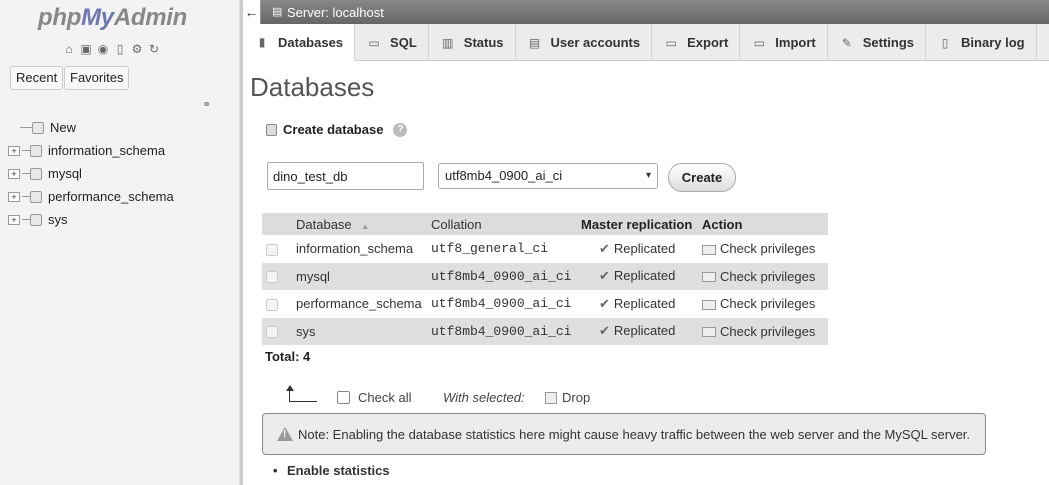 The image size is (1049, 485). Describe the element at coordinates (65, 173) in the screenshot. I see `tree-item-label: mysql` at that location.